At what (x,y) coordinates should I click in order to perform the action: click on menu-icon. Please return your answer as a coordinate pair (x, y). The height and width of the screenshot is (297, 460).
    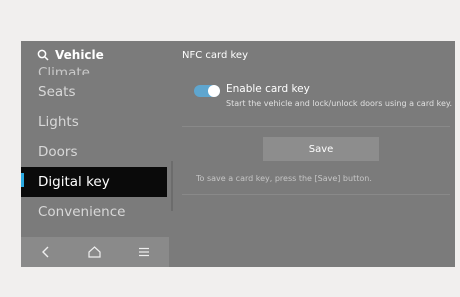
    Looking at the image, I should click on (144, 252).